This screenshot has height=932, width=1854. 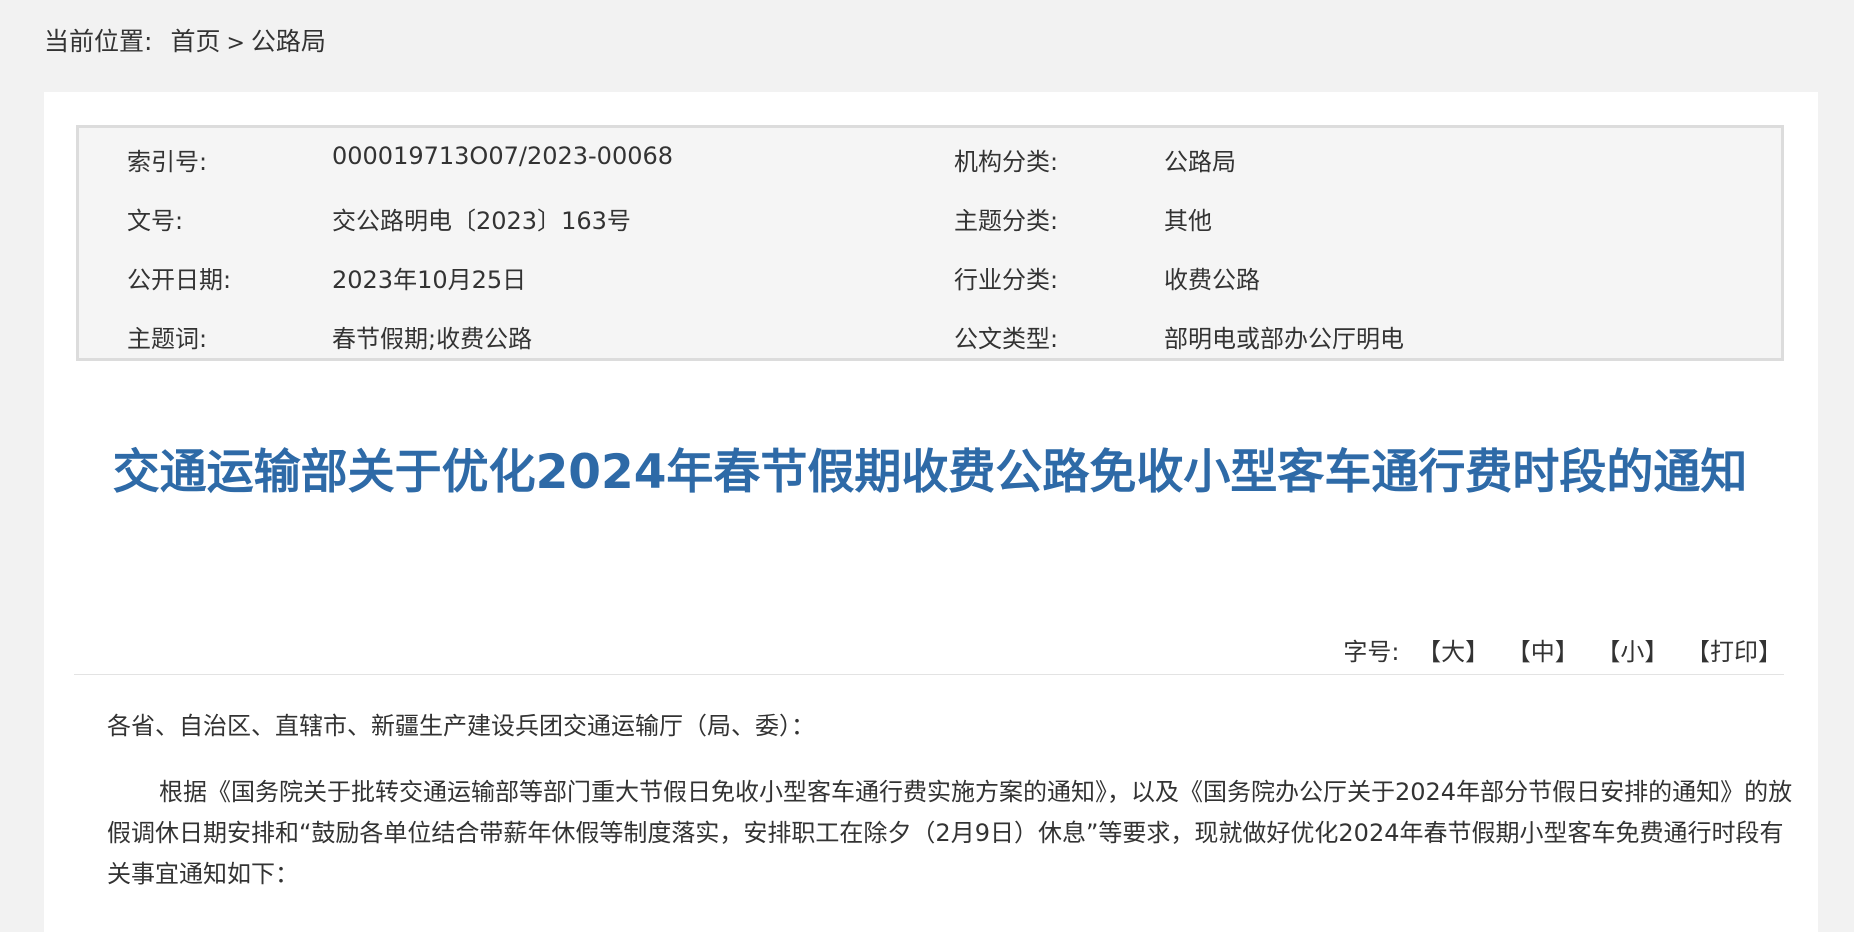 I want to click on divider, so click(x=929, y=674).